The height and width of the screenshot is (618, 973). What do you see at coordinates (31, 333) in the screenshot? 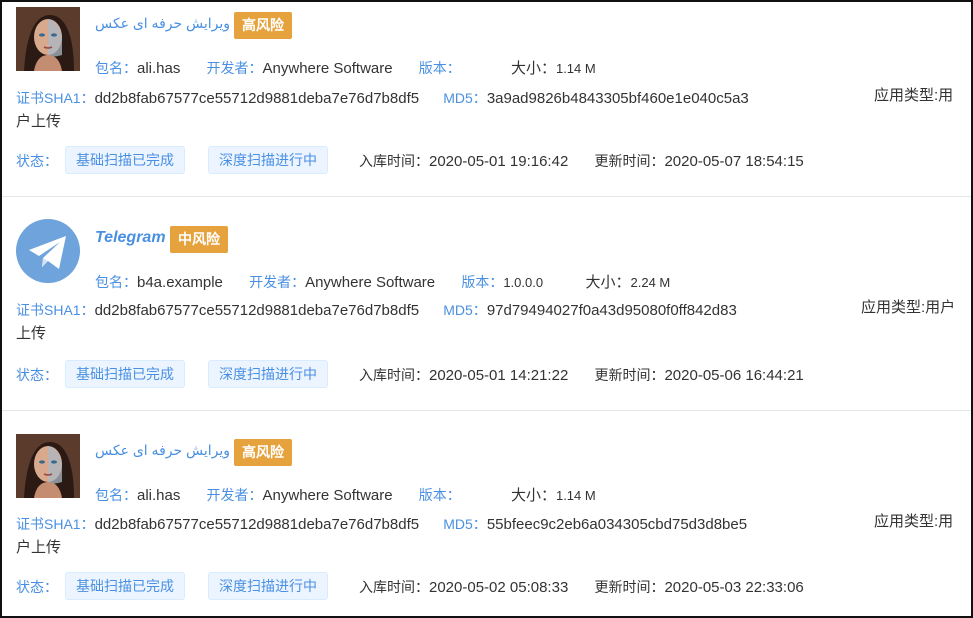
I see `app-type-value-part2: 上传` at bounding box center [31, 333].